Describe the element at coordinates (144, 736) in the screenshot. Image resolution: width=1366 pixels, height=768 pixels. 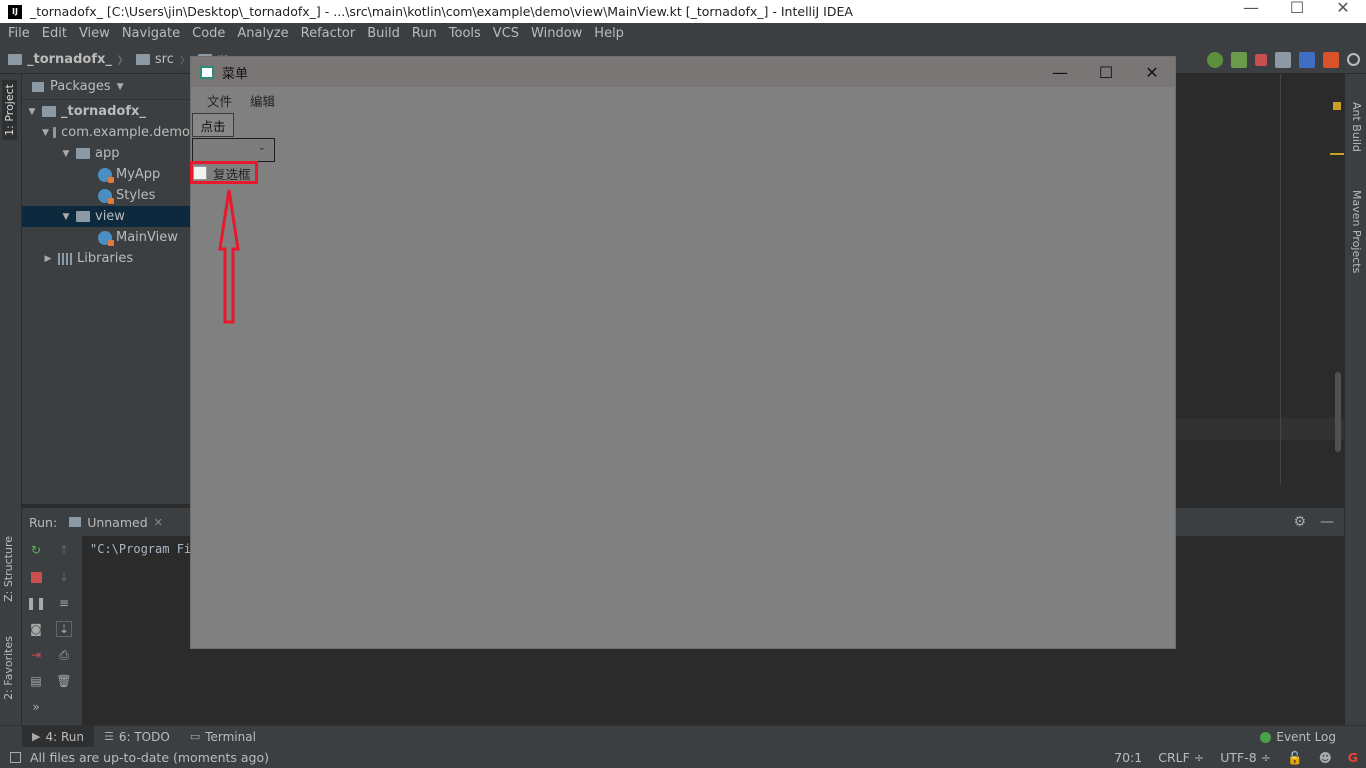
I see `tab-todo-label: 6: TODO` at that location.